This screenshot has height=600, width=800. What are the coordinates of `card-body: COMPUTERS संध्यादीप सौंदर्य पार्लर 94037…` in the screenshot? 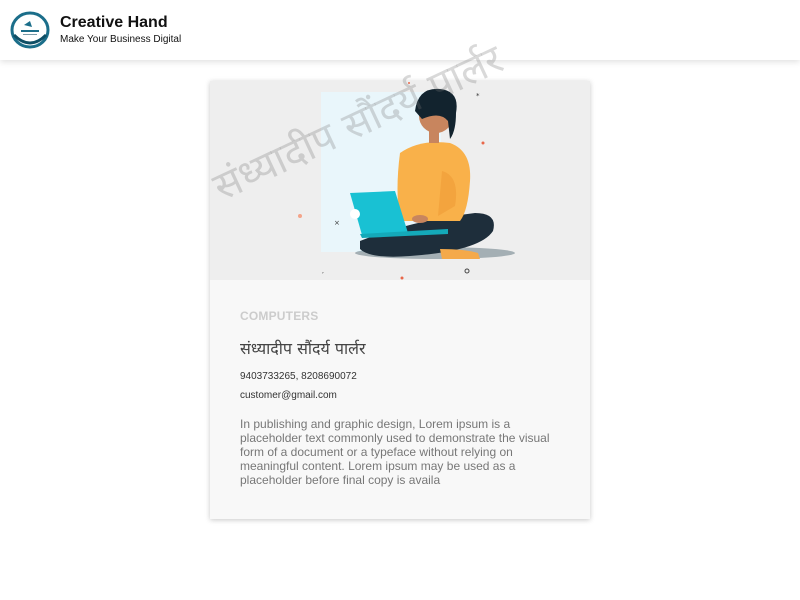 It's located at (405, 398).